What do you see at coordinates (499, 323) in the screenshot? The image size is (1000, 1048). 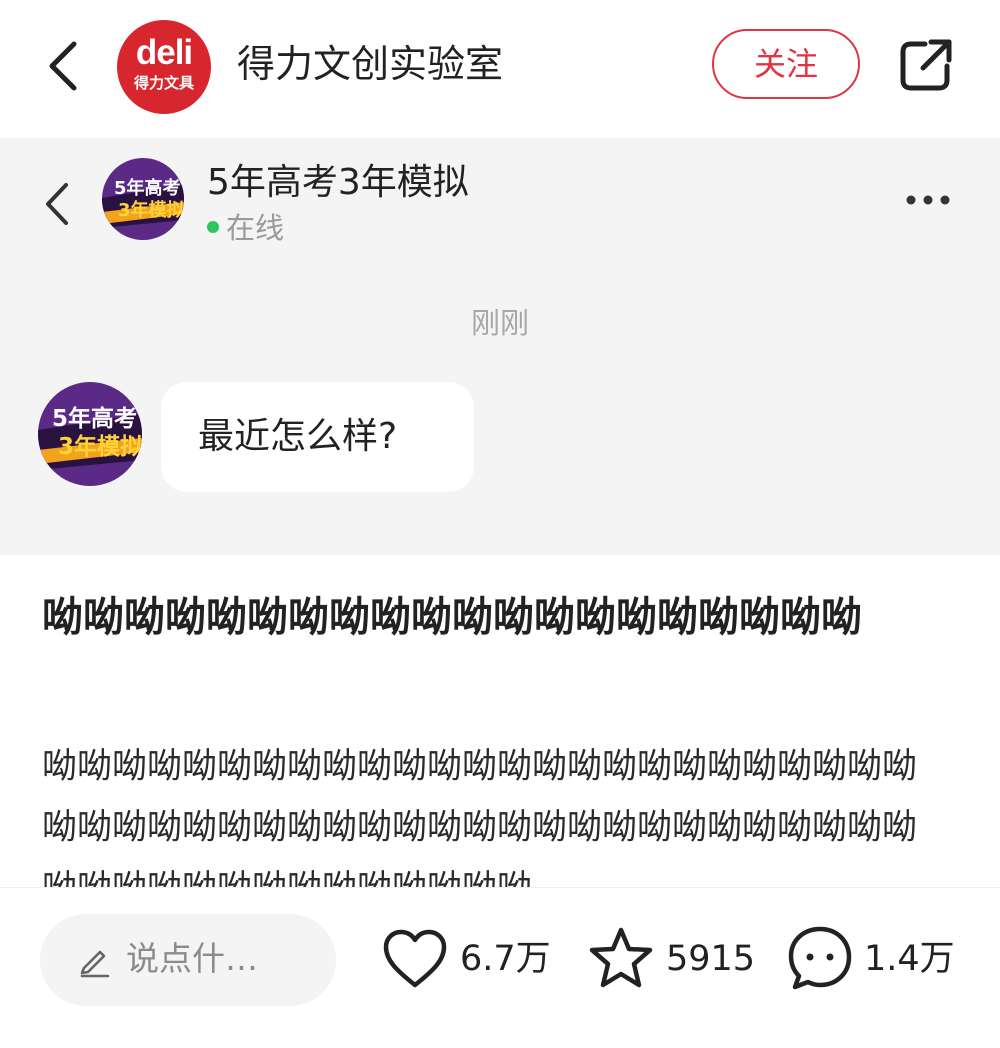 I see `message-timestamp: 刚刚` at bounding box center [499, 323].